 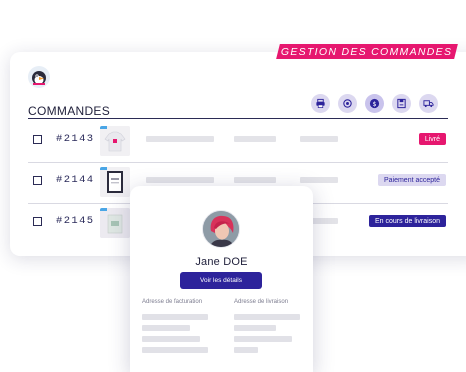 I want to click on order-toolbar: $, so click(x=374, y=103).